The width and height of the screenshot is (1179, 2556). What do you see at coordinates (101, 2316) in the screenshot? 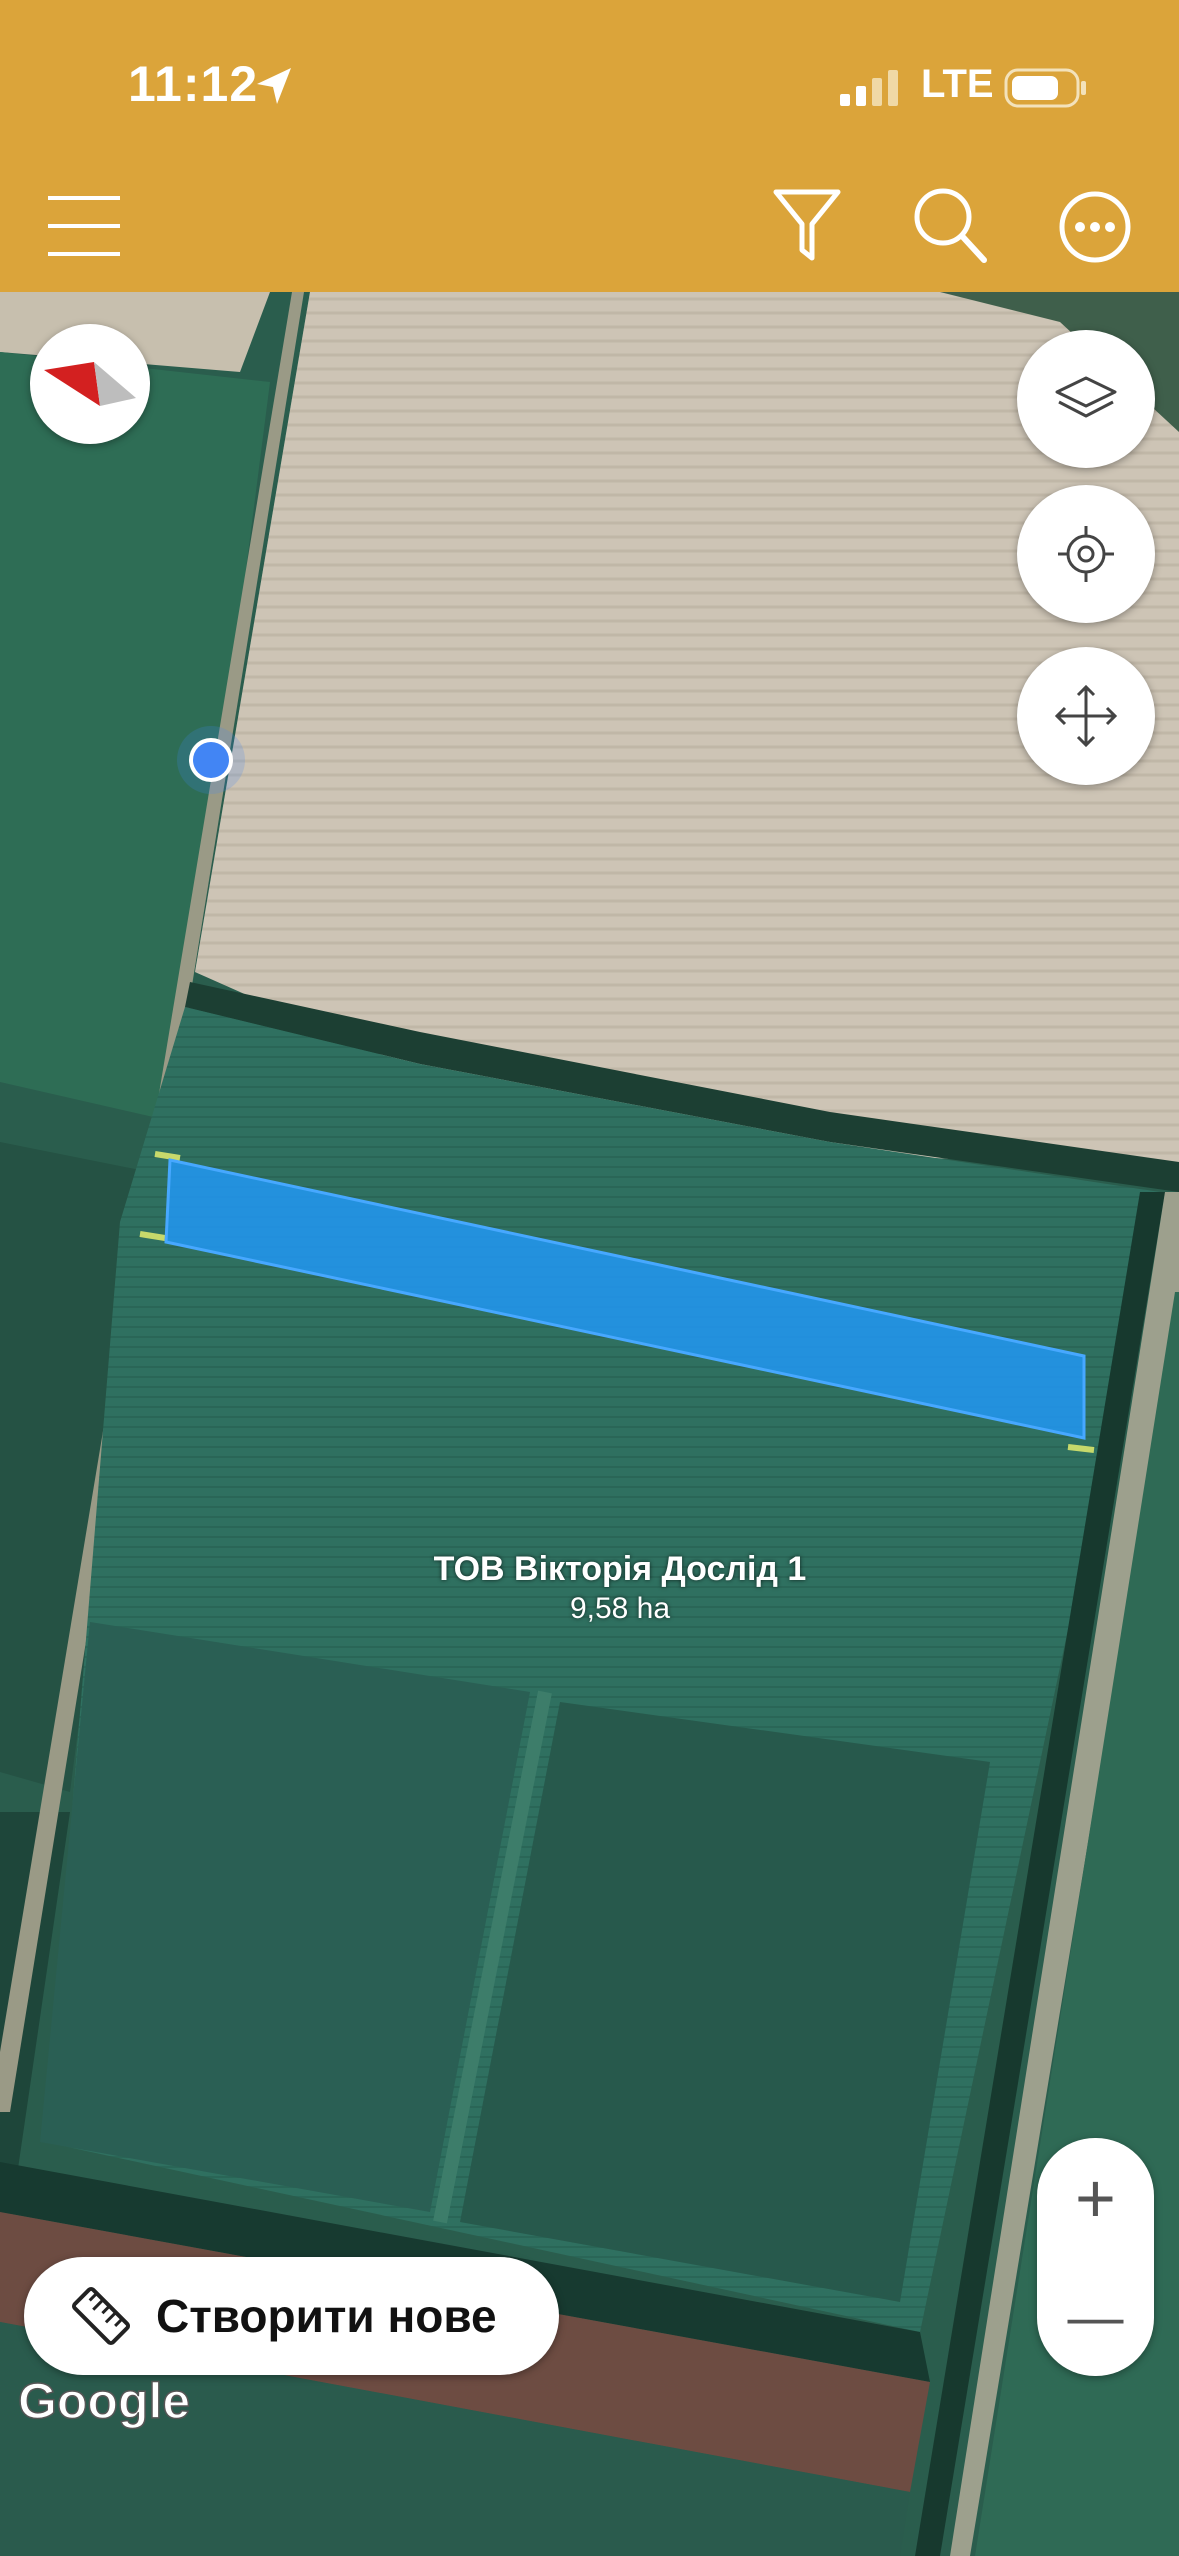
I see `ruler-icon` at bounding box center [101, 2316].